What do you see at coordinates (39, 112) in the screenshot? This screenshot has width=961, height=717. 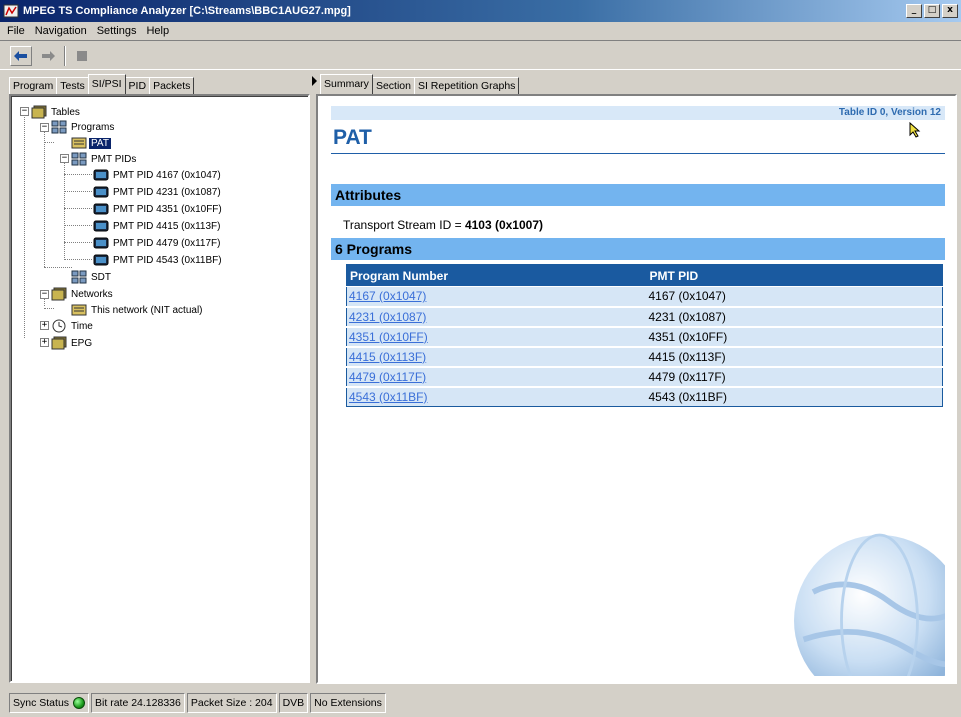 I see `tables-folder-icon` at bounding box center [39, 112].